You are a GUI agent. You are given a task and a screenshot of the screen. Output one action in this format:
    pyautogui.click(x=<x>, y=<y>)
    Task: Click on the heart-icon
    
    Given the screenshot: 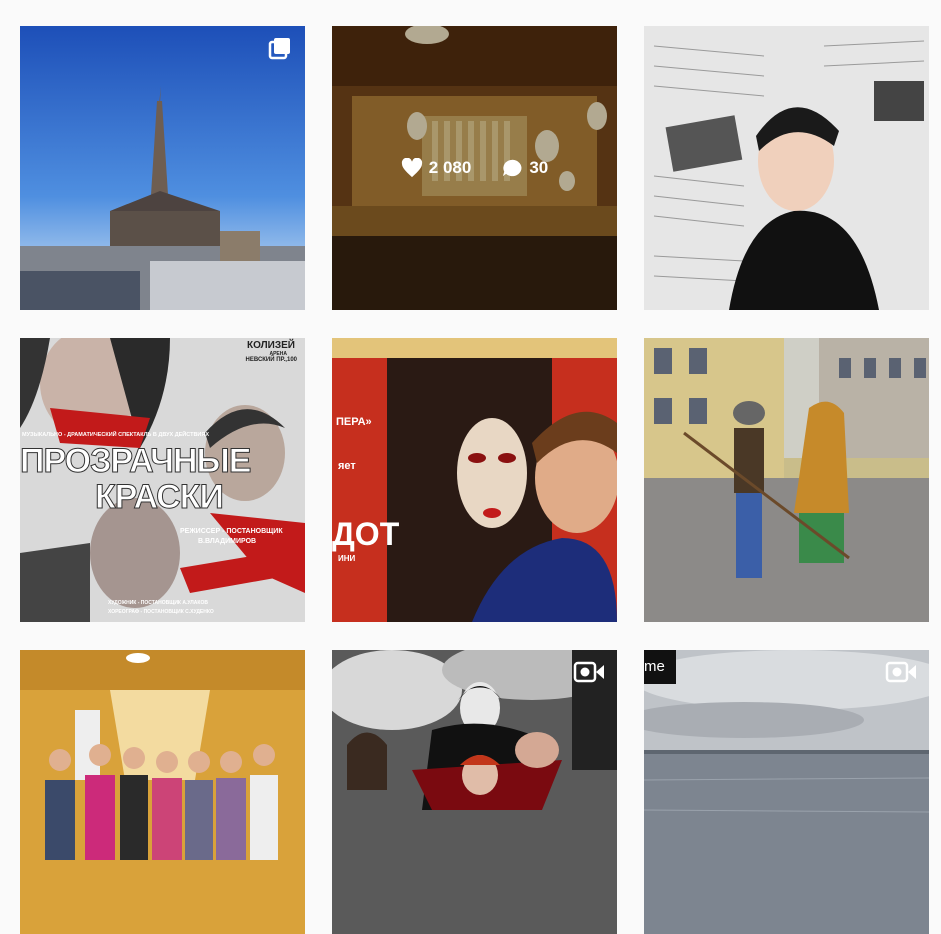 What is the action you would take?
    pyautogui.click(x=411, y=168)
    